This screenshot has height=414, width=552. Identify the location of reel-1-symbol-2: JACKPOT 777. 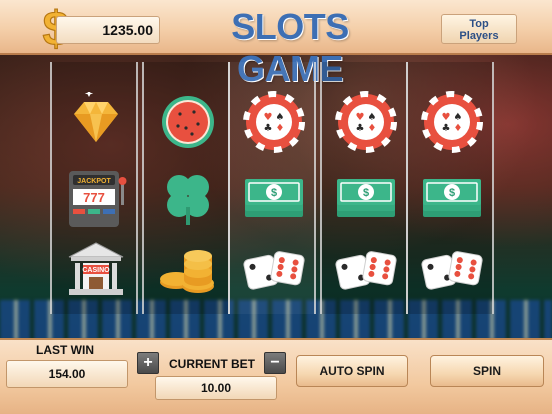
(96, 198).